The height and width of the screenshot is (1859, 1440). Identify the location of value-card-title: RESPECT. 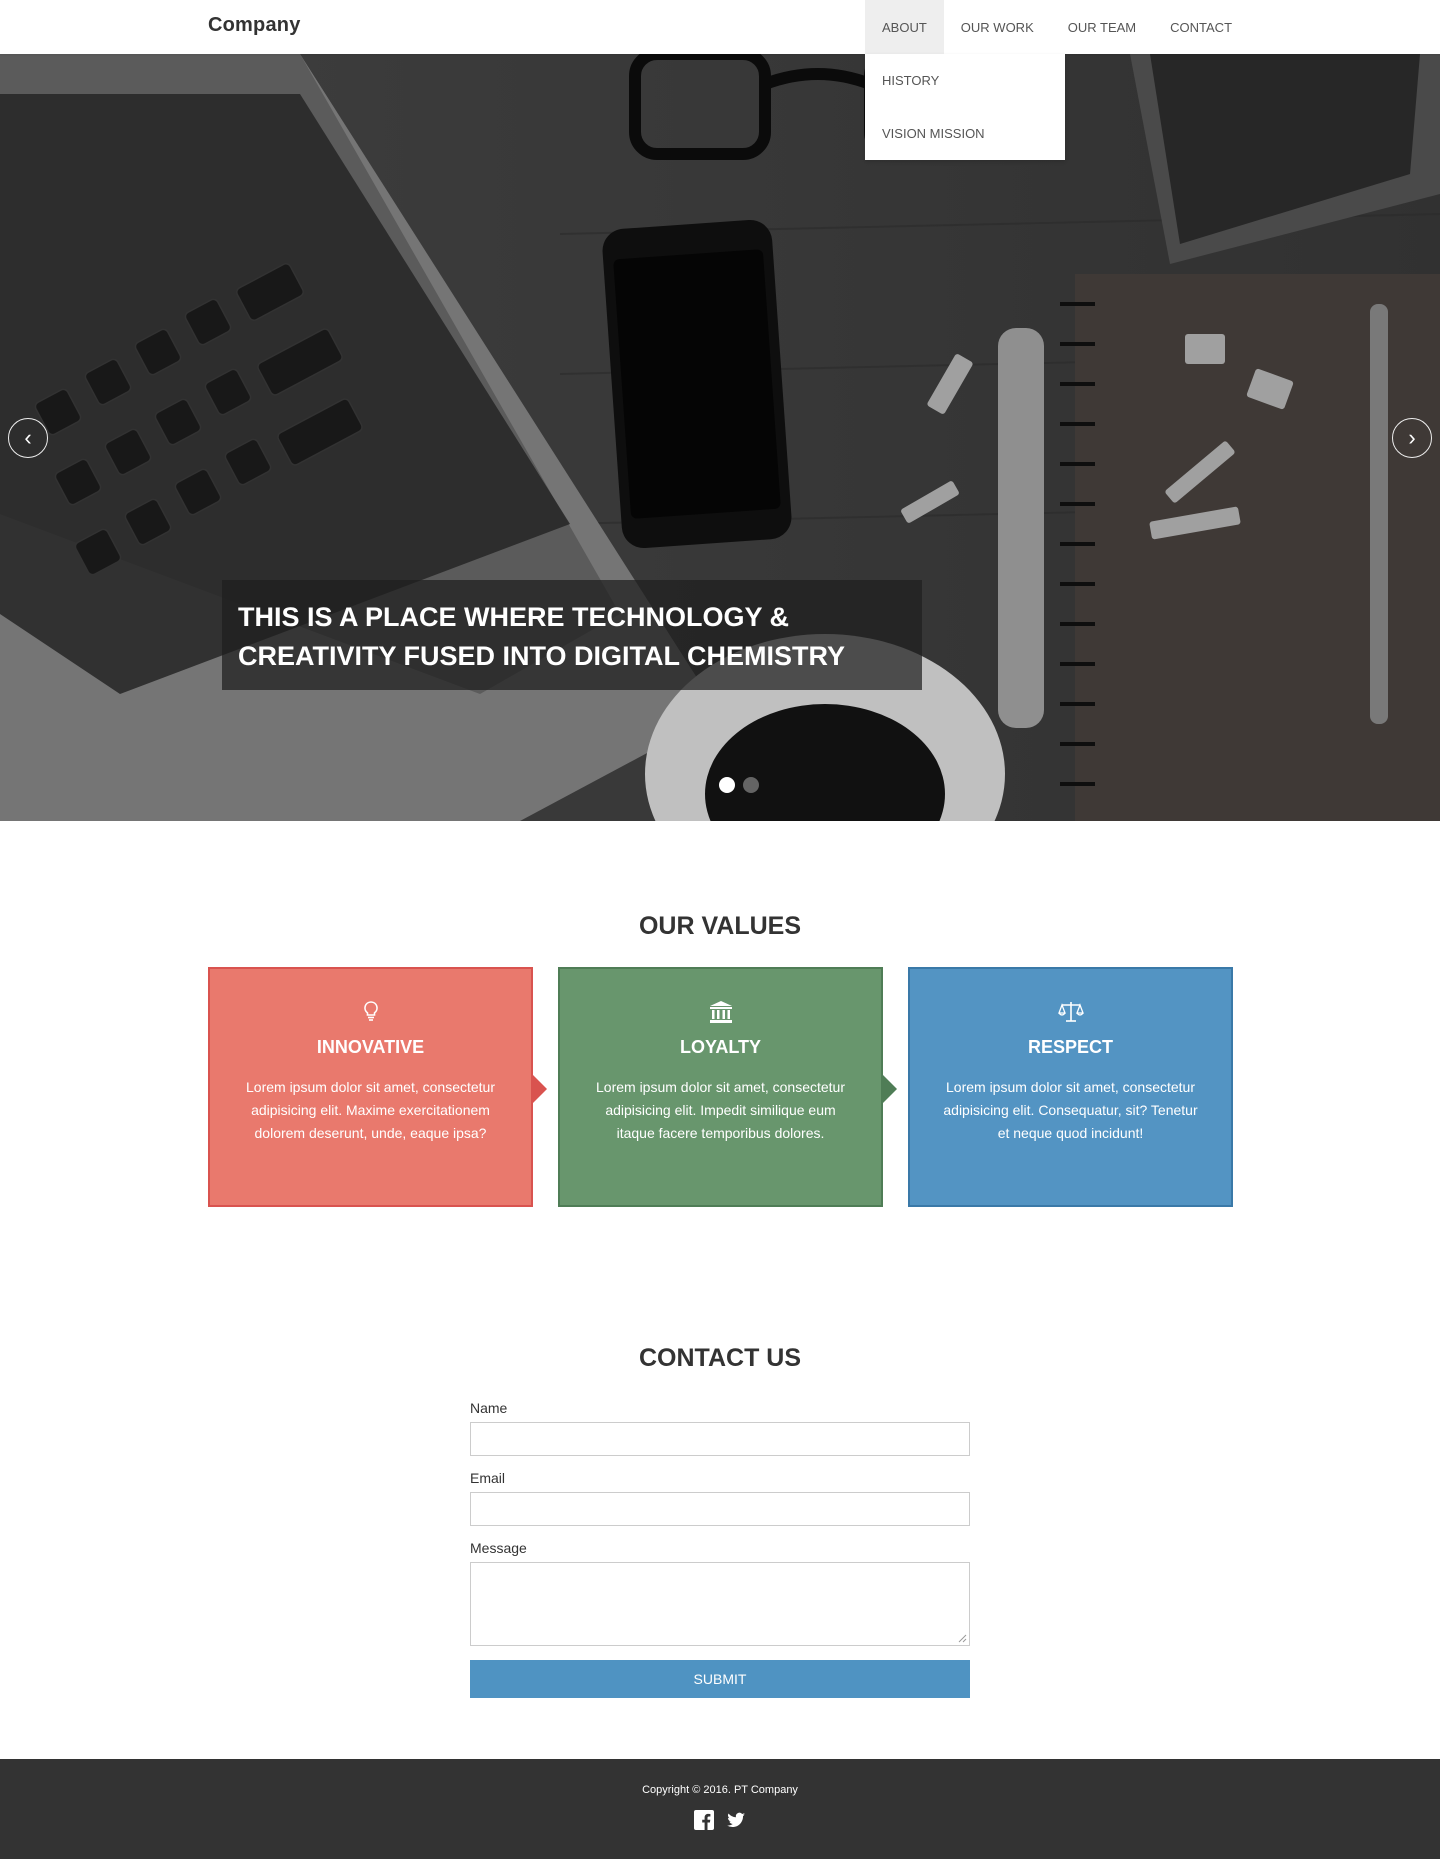
(1070, 1047).